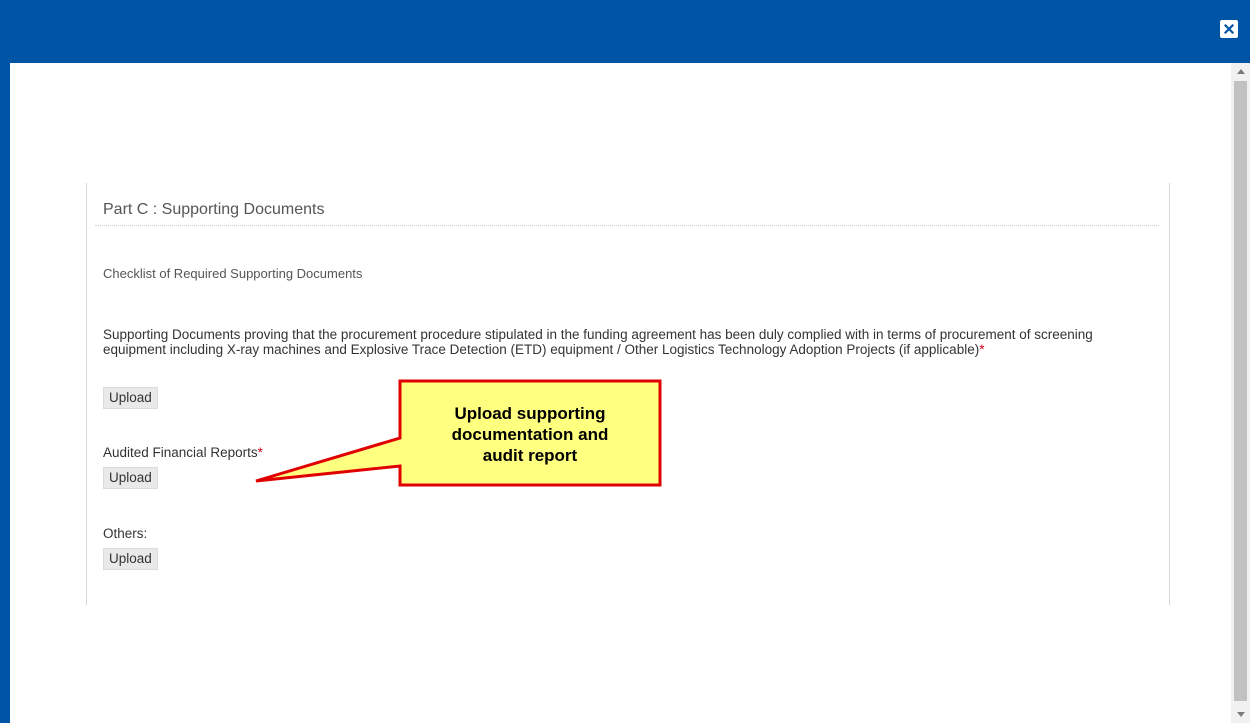  I want to click on modal-left-border, so click(5, 393).